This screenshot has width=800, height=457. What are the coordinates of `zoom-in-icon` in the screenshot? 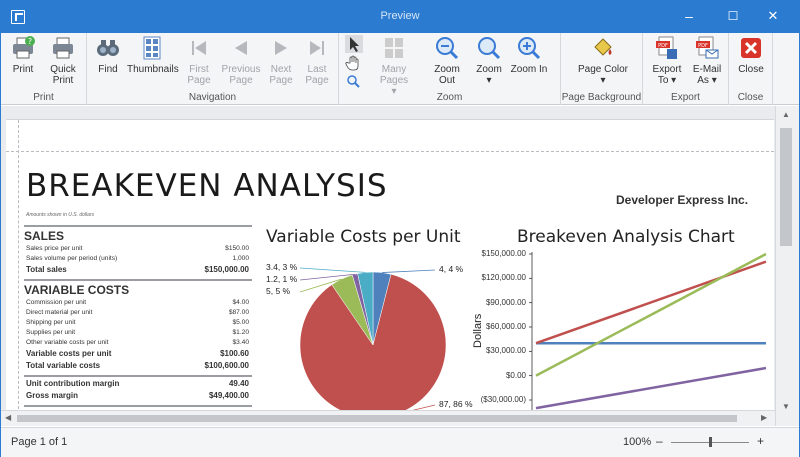 It's located at (529, 48).